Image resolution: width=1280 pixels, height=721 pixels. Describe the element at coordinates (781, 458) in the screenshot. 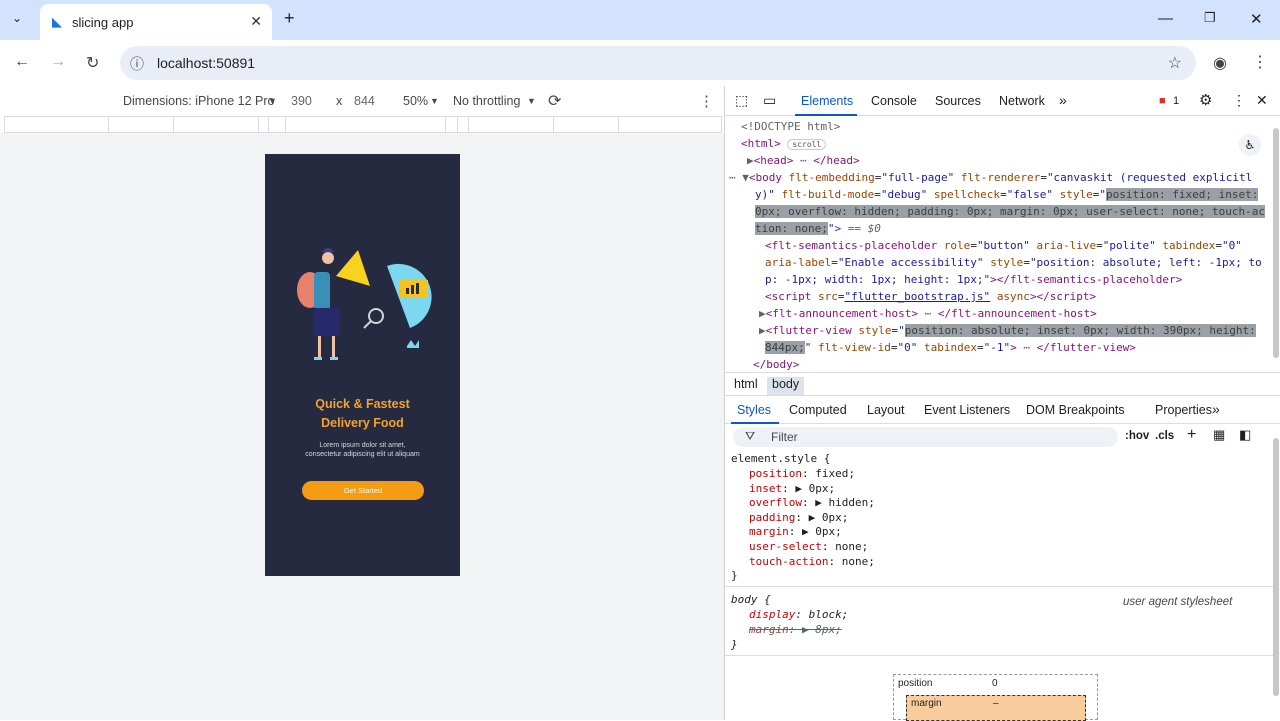

I see `element-style-selector: element.style {` at that location.